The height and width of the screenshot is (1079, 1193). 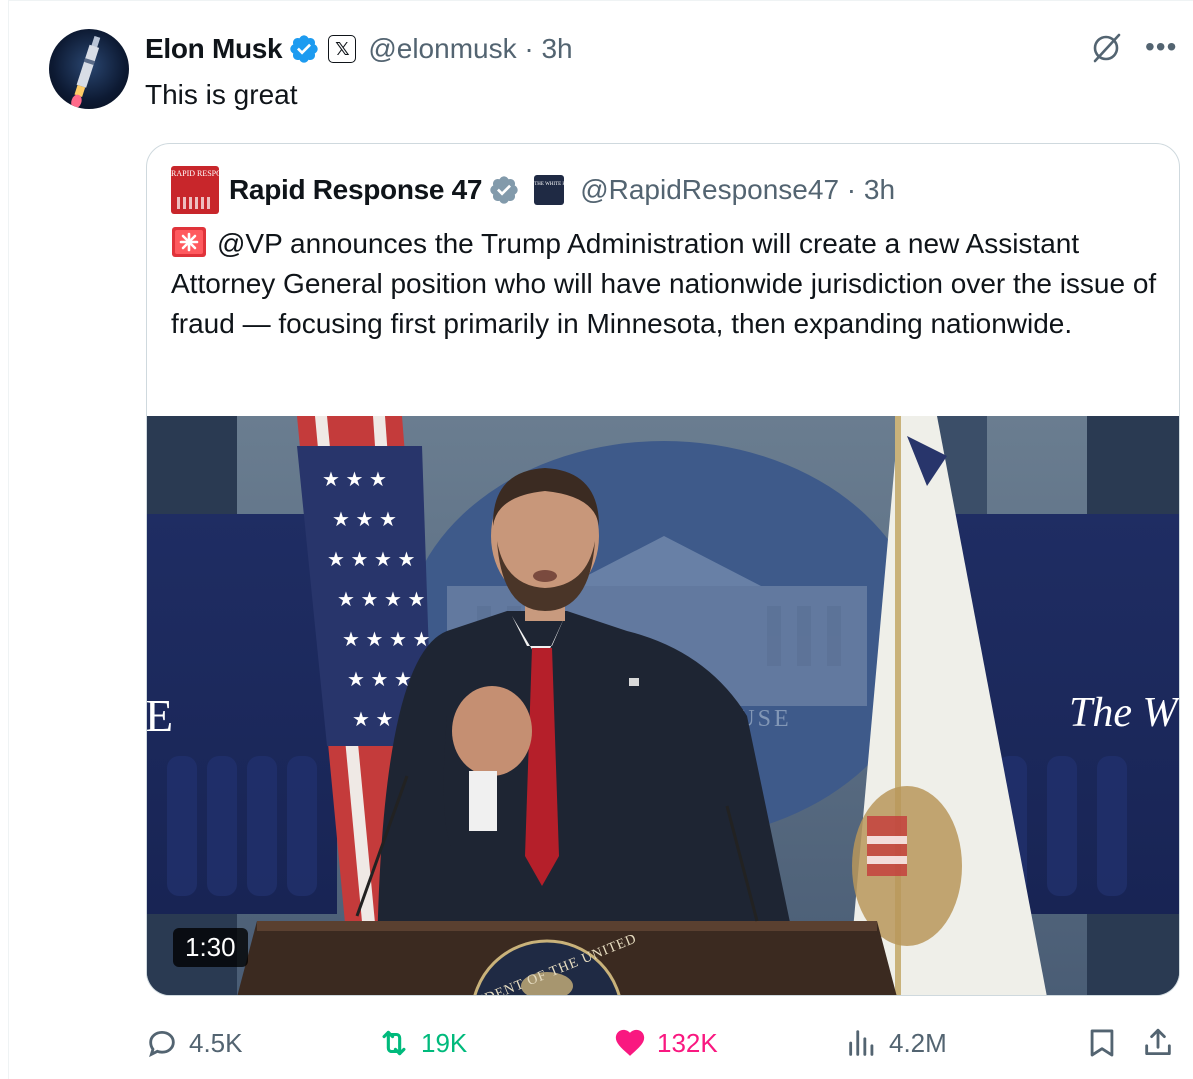 I want to click on author-name: Elon Musk, so click(x=214, y=49).